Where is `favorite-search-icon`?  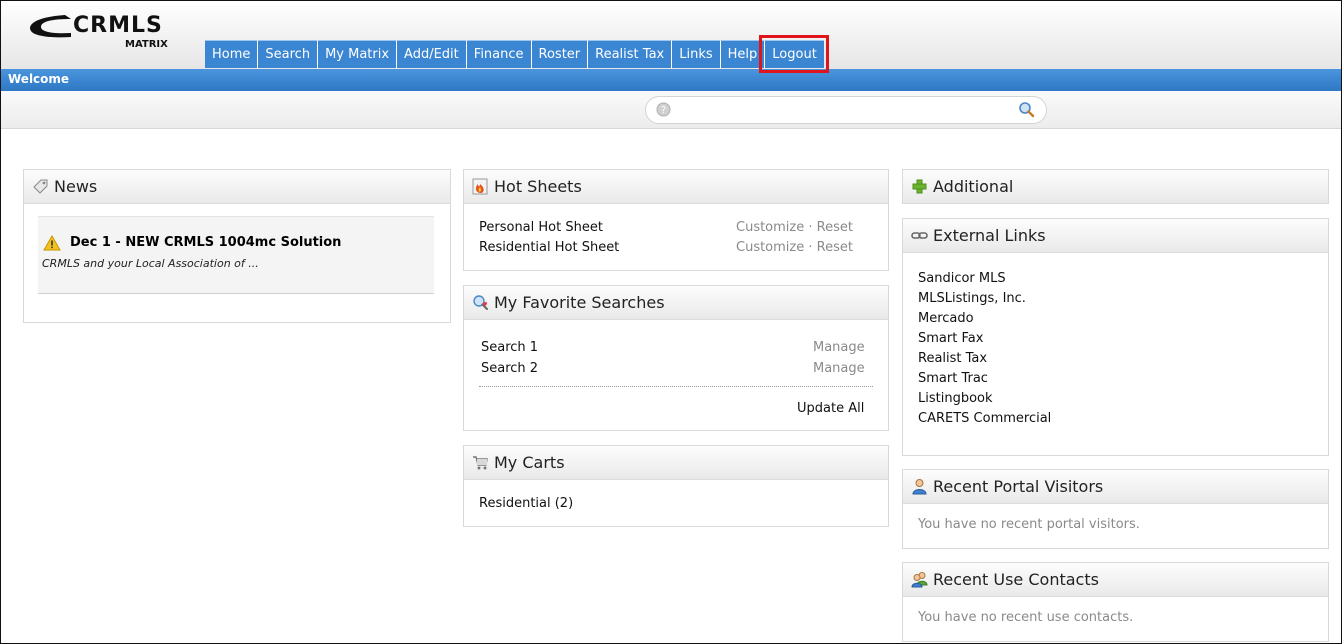
favorite-search-icon is located at coordinates (480, 302).